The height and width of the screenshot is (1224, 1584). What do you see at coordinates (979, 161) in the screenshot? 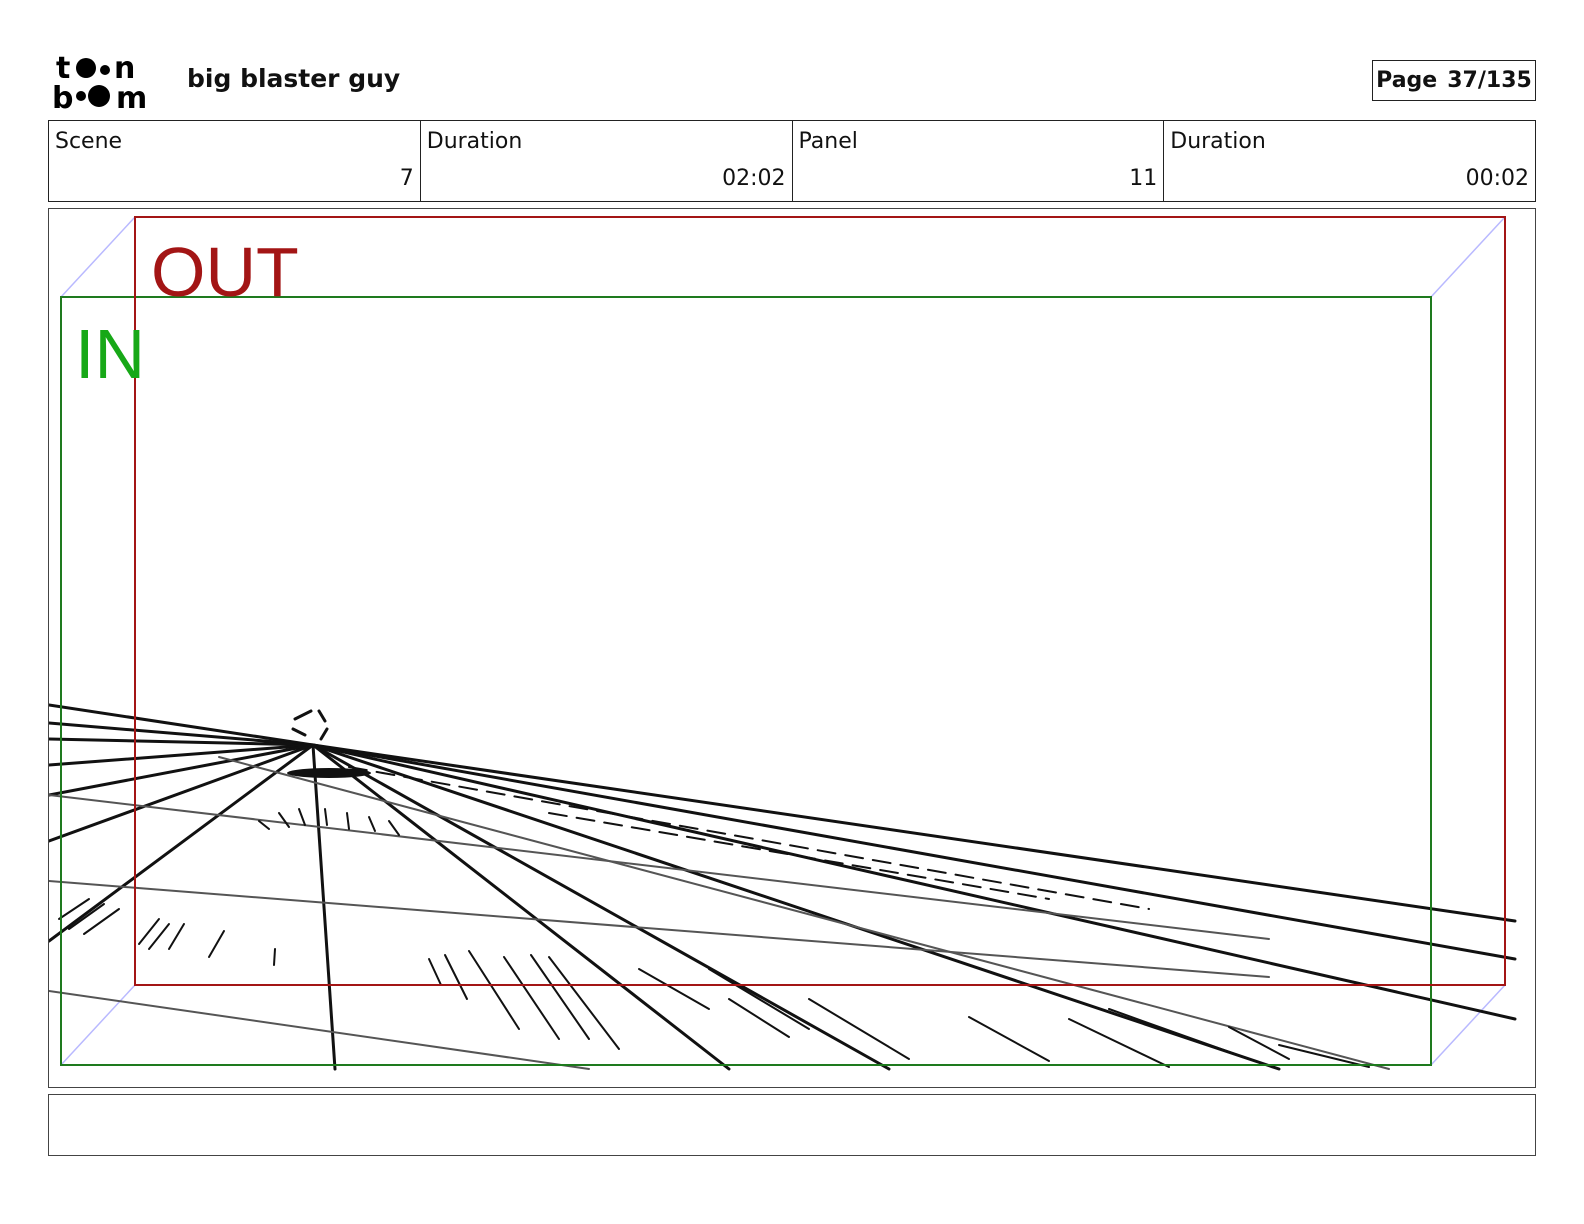
I see `panel-cell: Panel 11` at bounding box center [979, 161].